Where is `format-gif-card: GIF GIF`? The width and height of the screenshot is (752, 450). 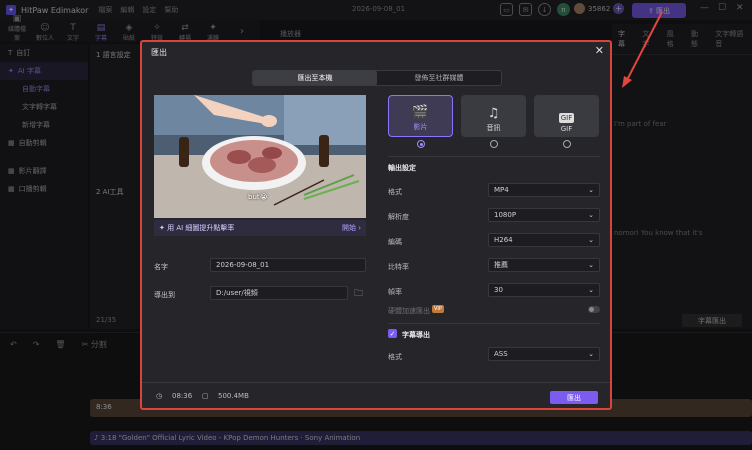 format-gif-card: GIF GIF is located at coordinates (566, 116).